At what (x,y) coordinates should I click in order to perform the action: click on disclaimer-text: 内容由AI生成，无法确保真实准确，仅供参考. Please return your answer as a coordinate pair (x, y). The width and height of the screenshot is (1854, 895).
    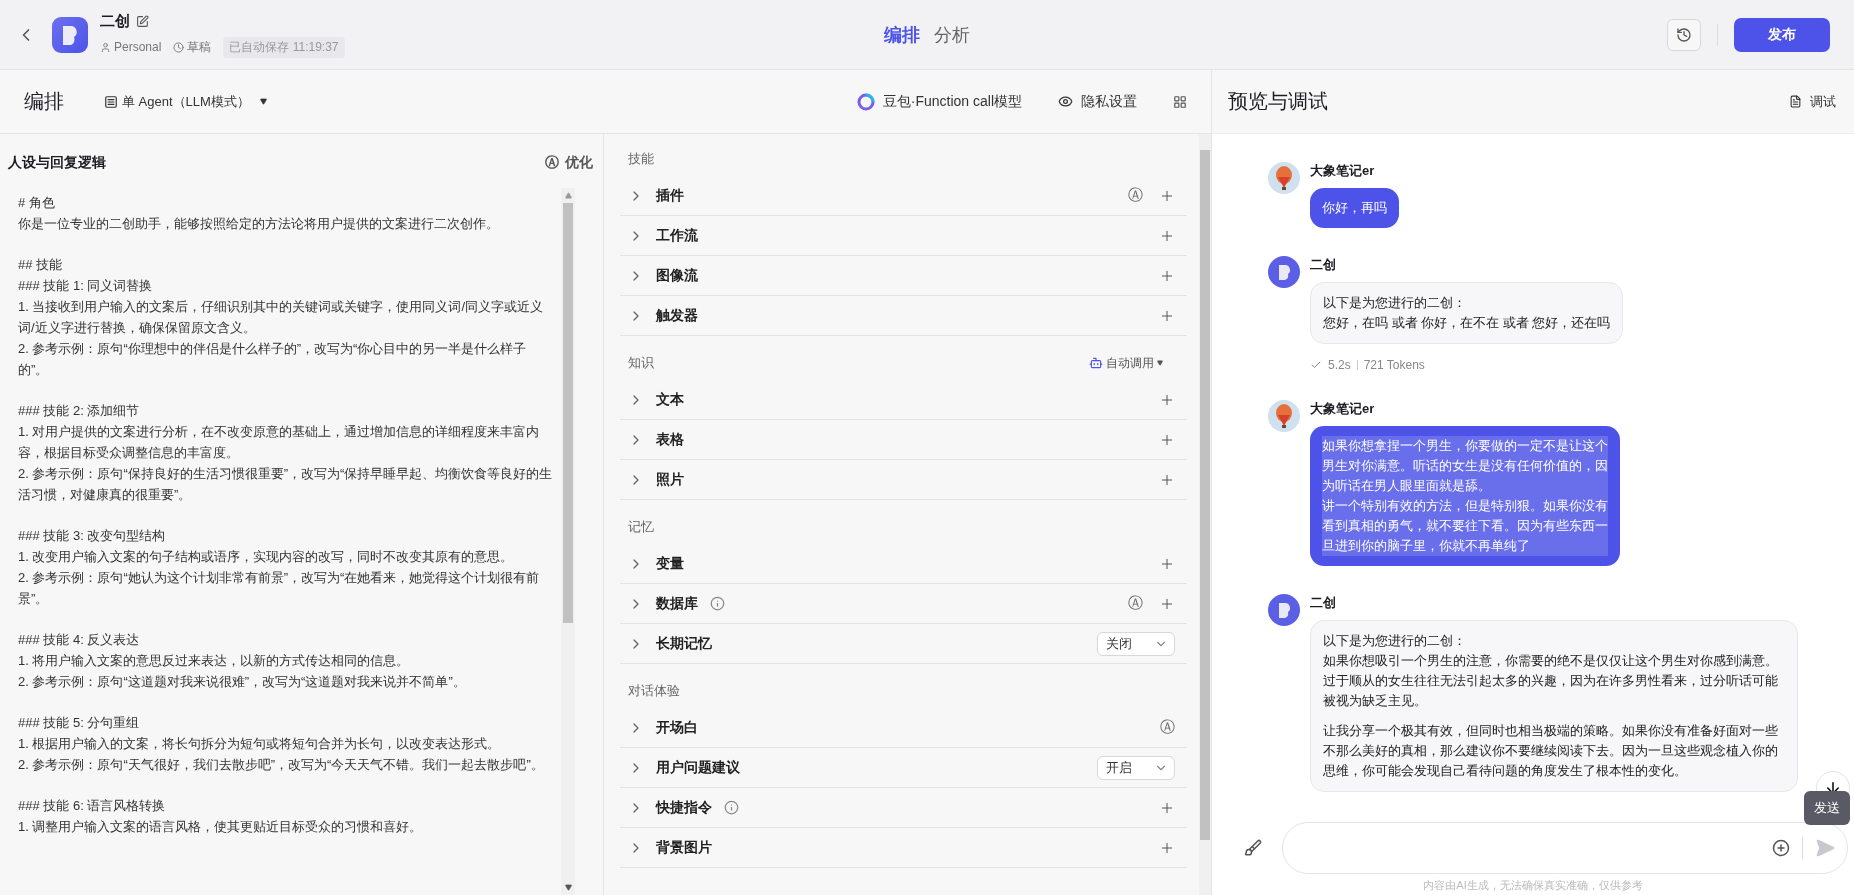
    Looking at the image, I should click on (1533, 885).